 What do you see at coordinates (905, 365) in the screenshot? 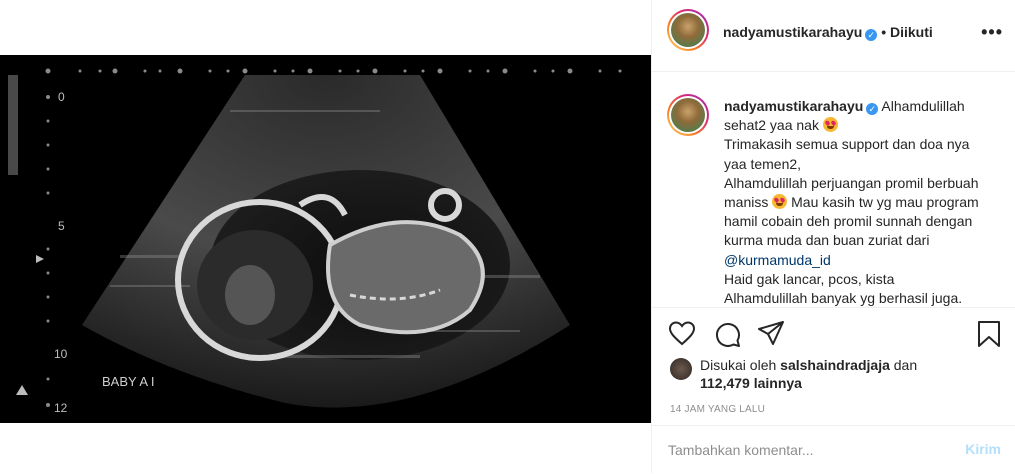
I see `likes-and: dan` at bounding box center [905, 365].